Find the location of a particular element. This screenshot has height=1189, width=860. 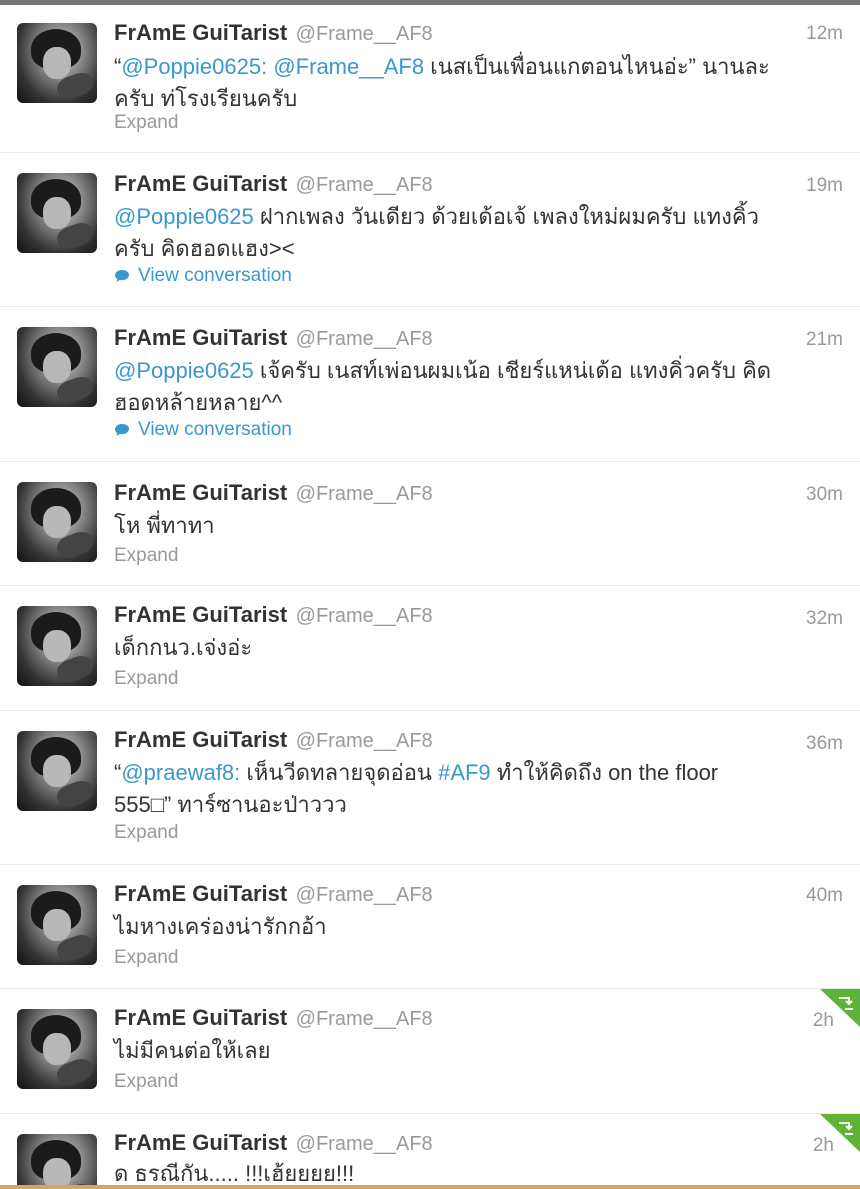

tweet-text: โห พี่ทาทา is located at coordinates (164, 525).